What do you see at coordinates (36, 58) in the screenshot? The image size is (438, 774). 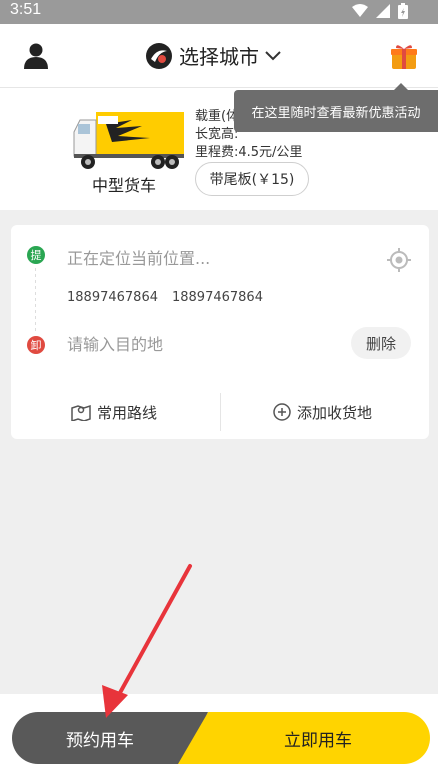 I see `user-icon` at bounding box center [36, 58].